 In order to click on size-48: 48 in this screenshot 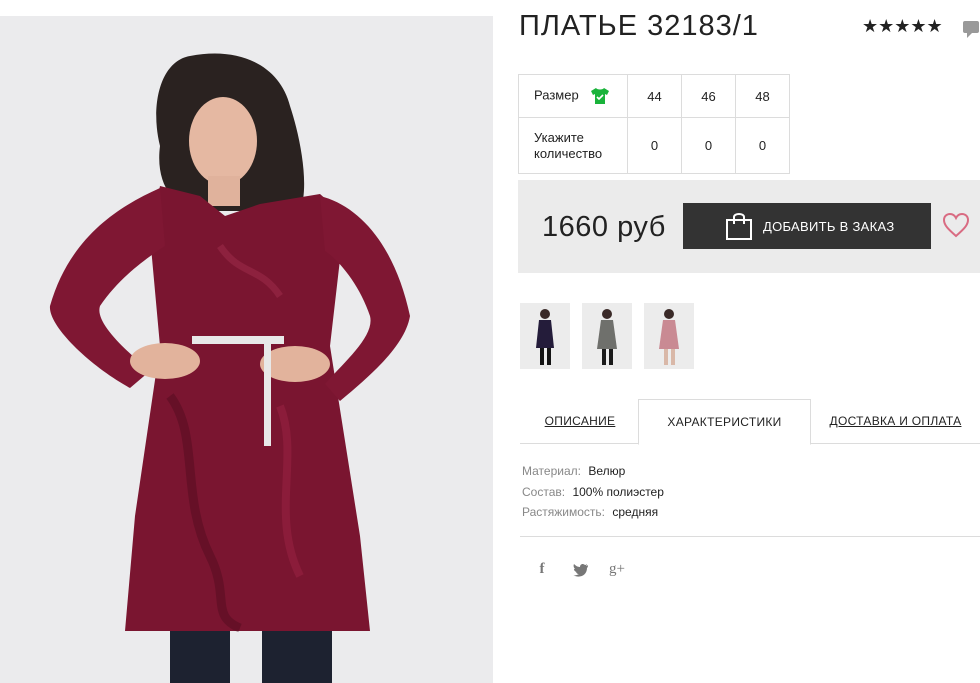, I will do `click(762, 96)`.